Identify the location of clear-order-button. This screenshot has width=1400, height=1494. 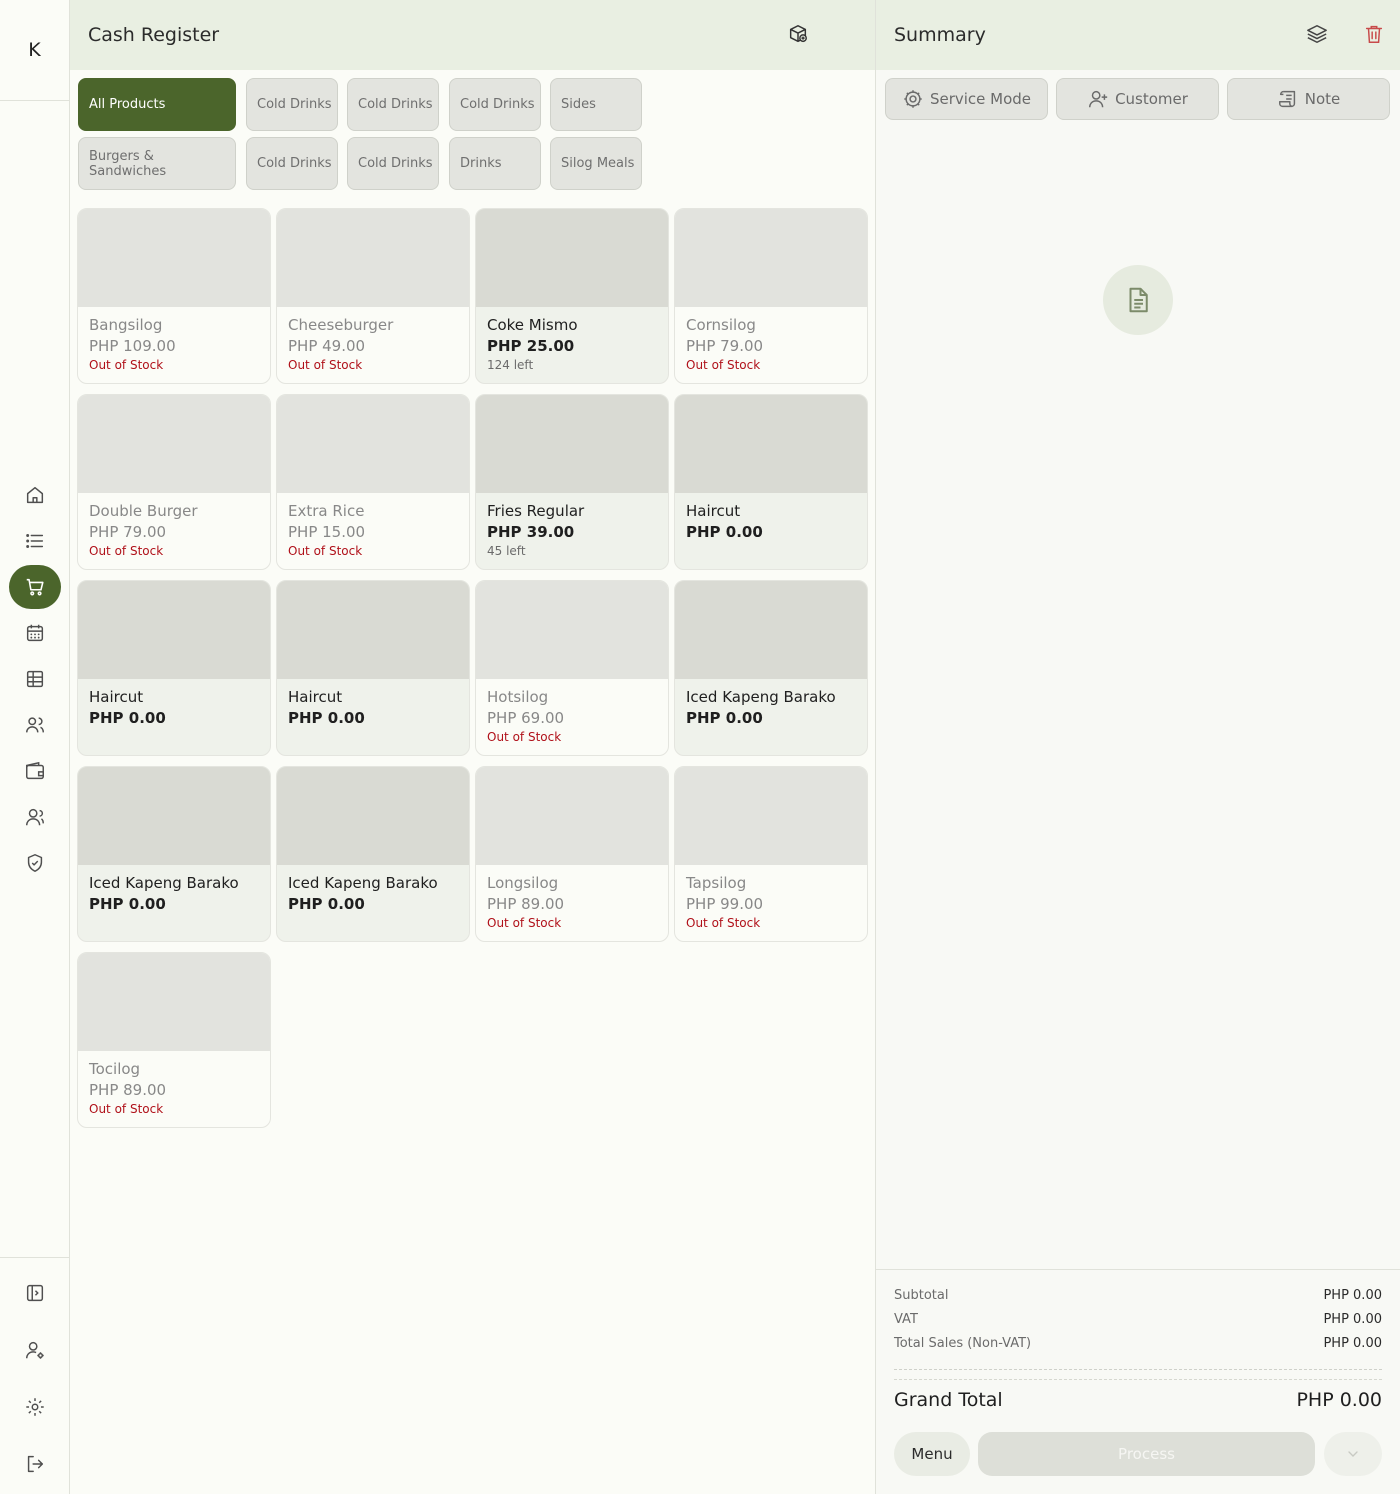
(1374, 34).